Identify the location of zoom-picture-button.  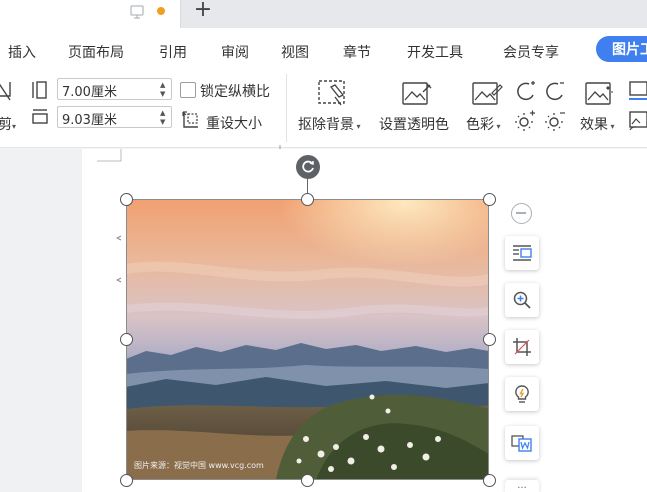
(522, 300).